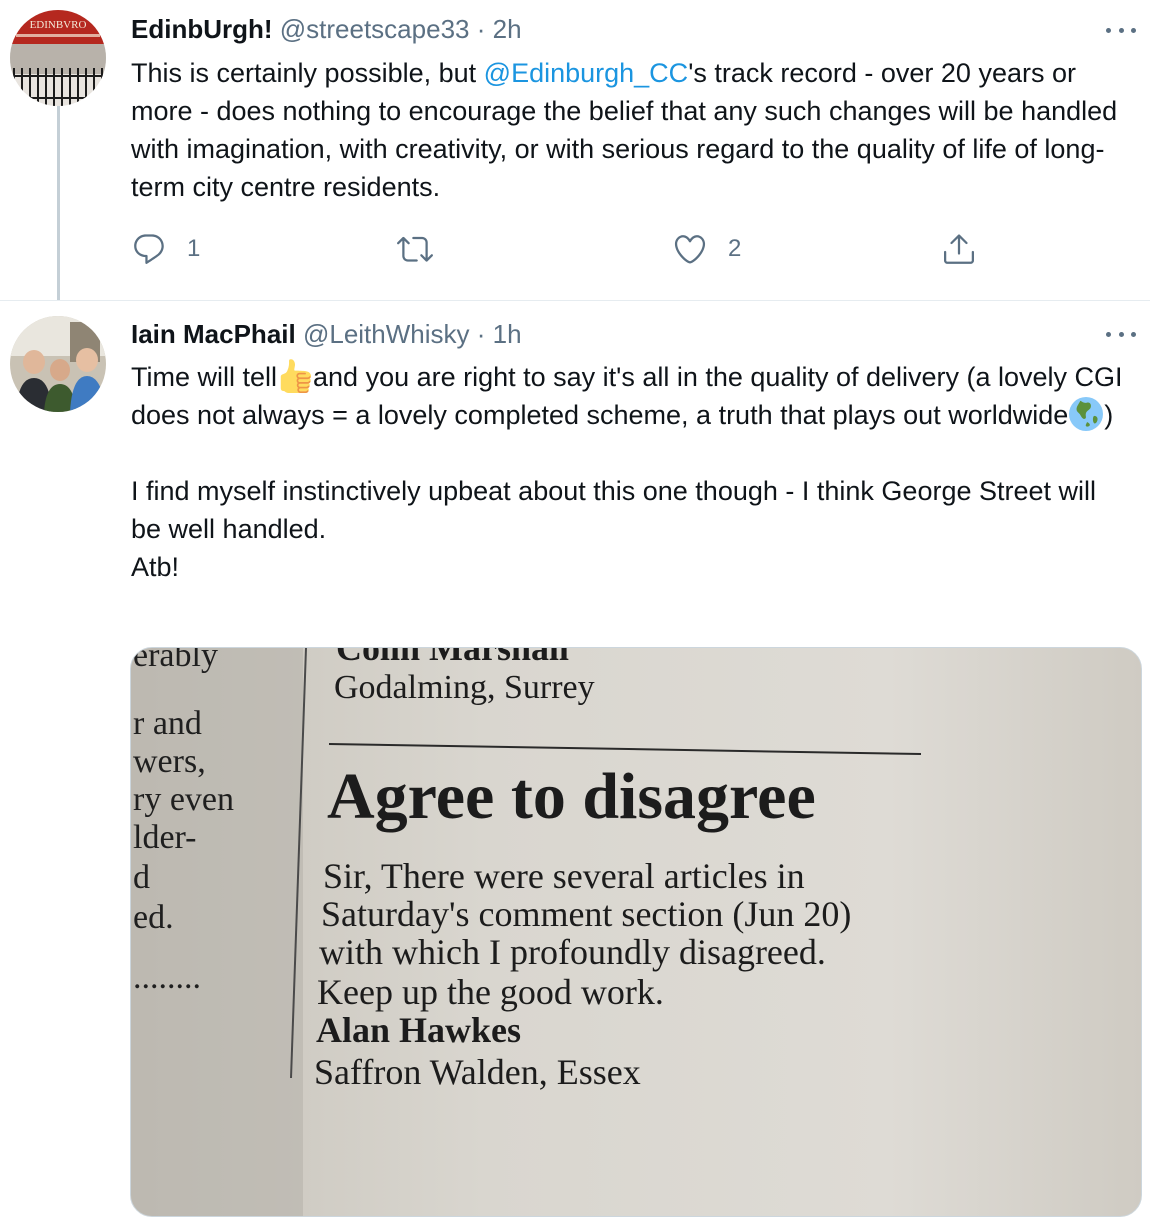 The height and width of the screenshot is (1220, 1150). Describe the element at coordinates (167, 723) in the screenshot. I see `photo-left-col-text: r and` at that location.